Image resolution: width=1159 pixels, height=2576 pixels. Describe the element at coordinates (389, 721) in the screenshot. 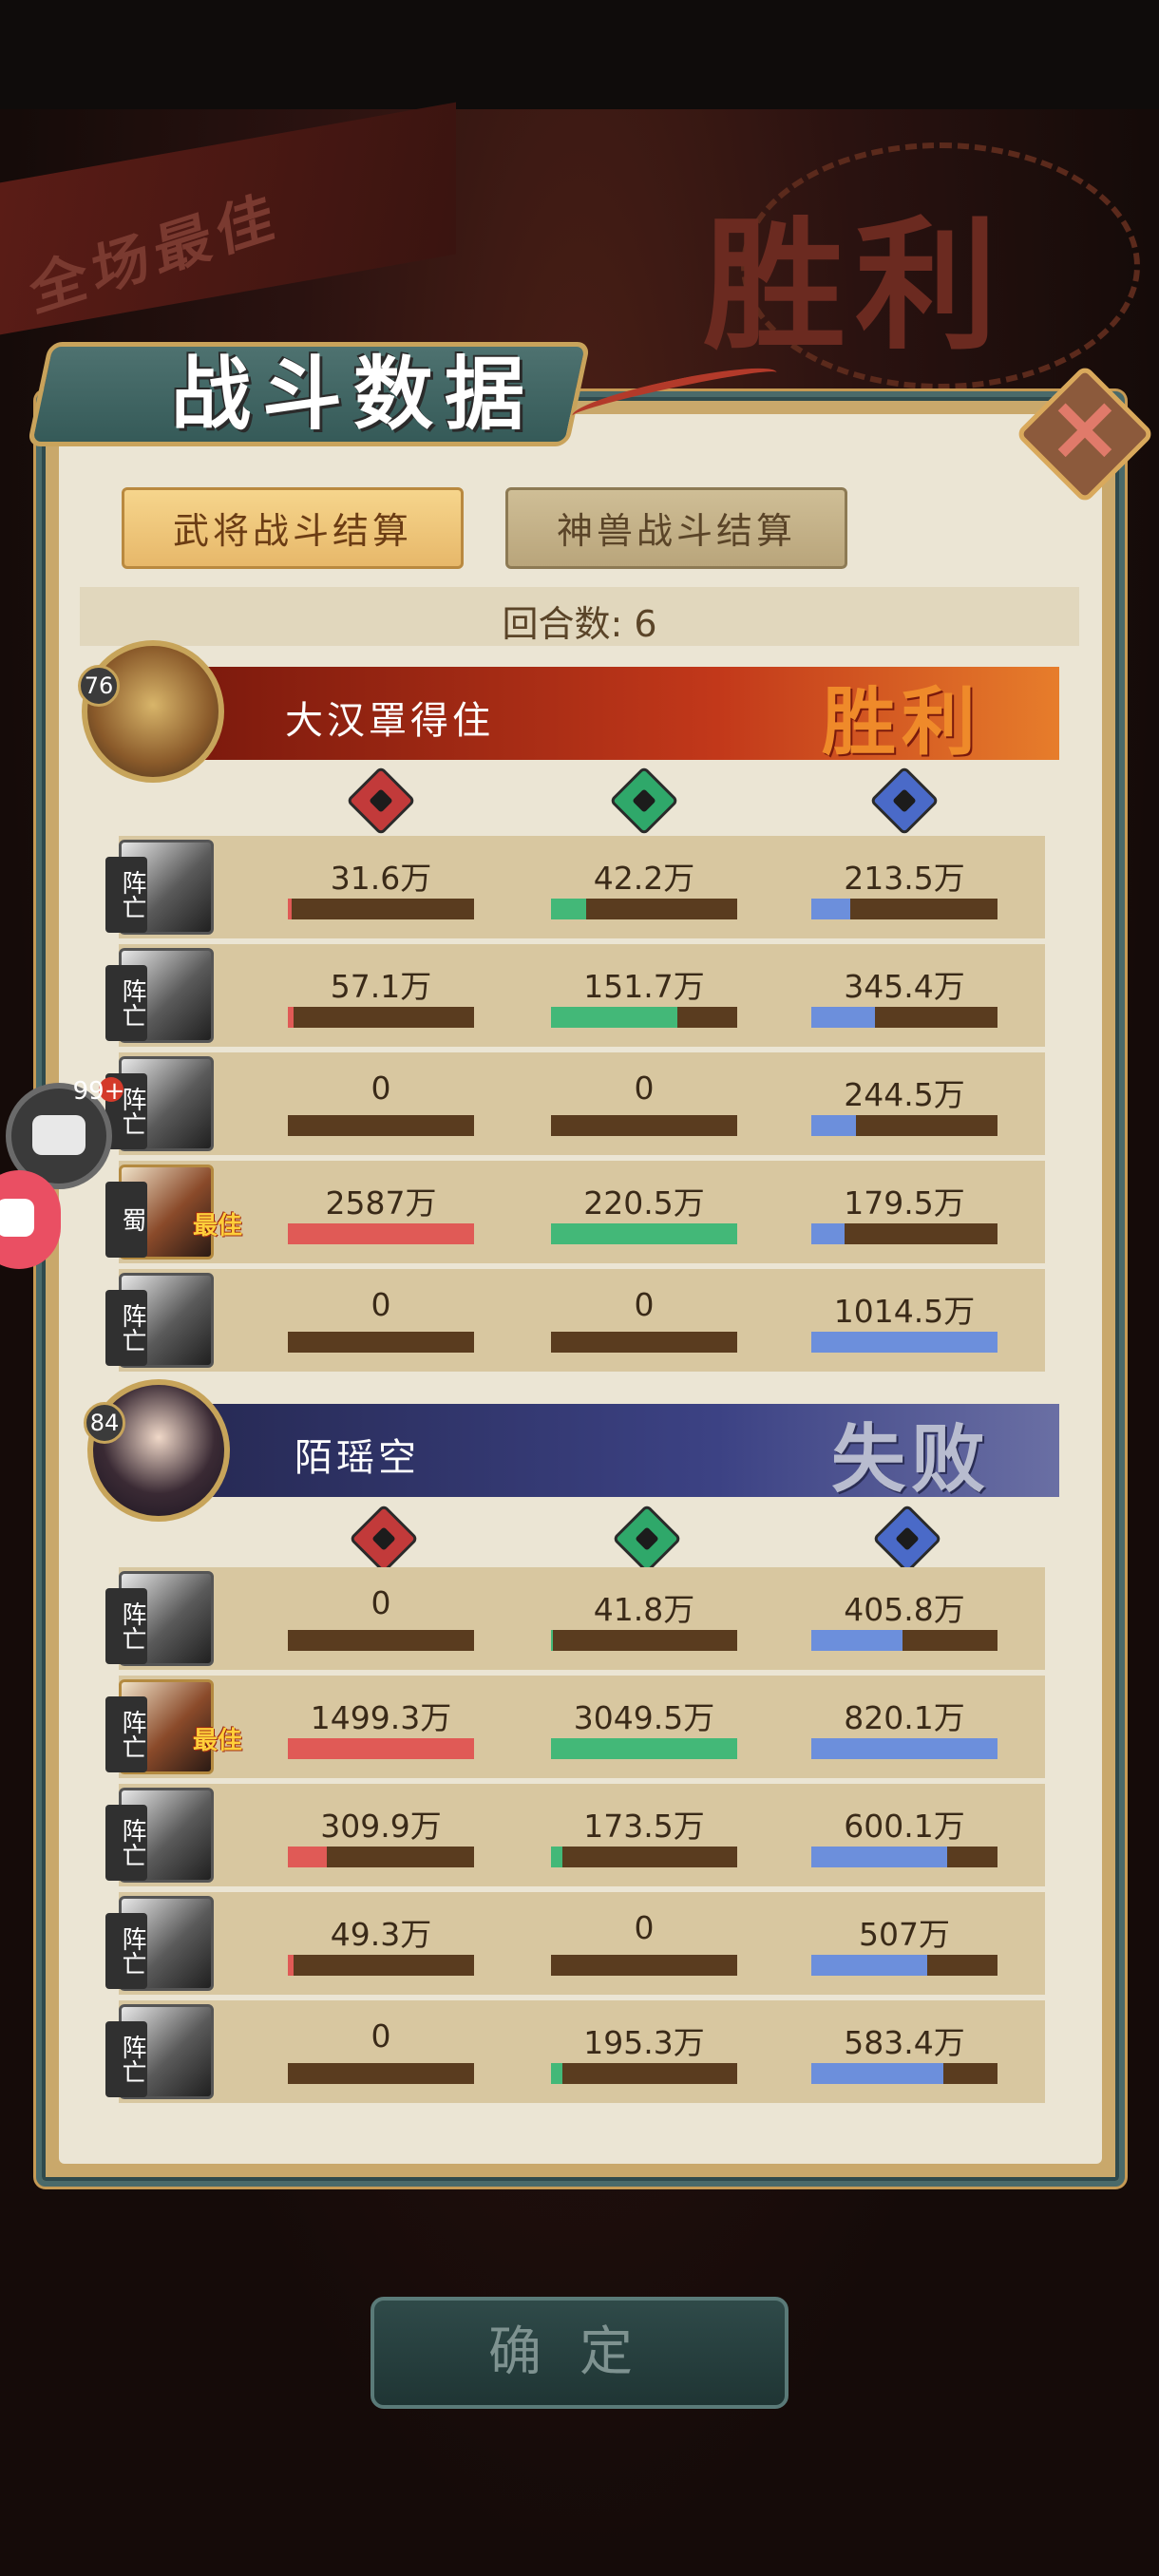

I see `team-name: 大汉罩得住` at that location.